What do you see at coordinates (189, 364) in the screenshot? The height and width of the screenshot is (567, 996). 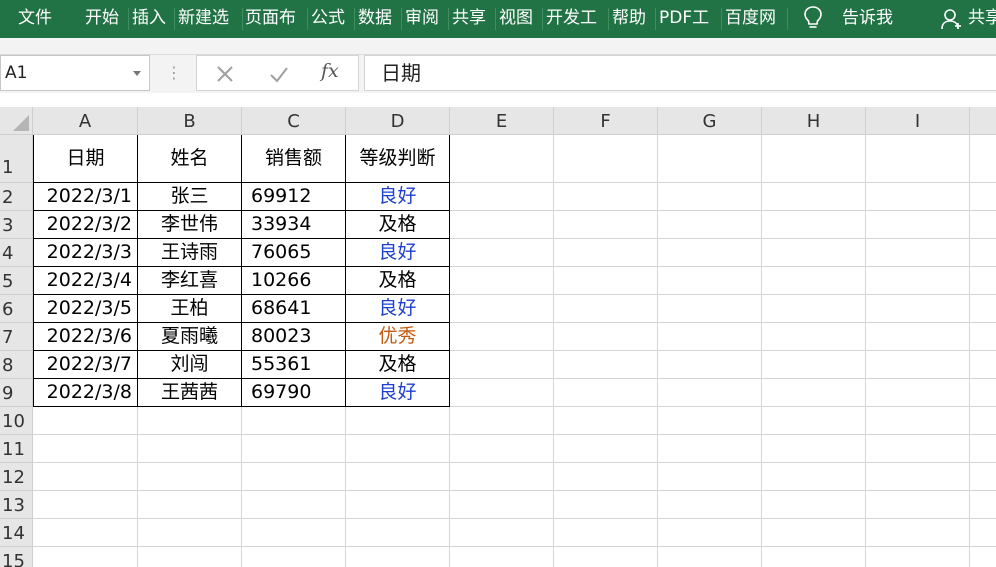 I see `cell-b8: 刘闯` at bounding box center [189, 364].